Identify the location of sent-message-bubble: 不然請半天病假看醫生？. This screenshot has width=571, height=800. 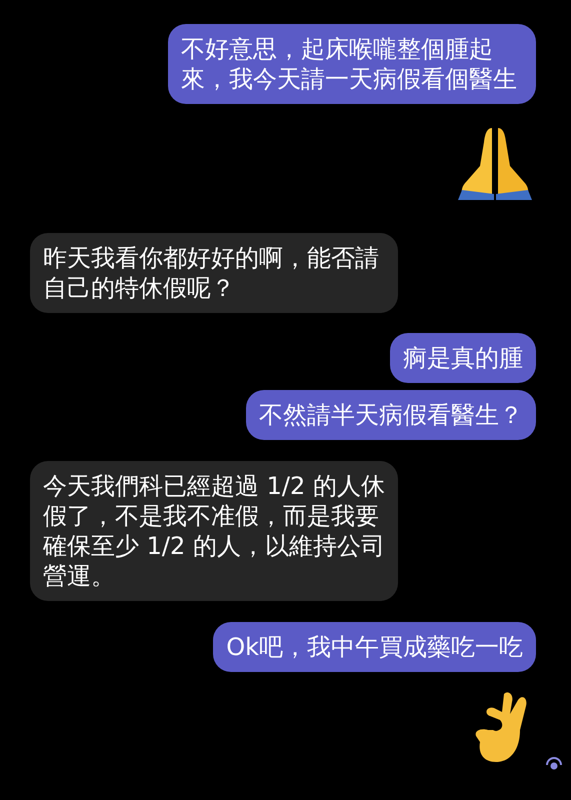
(391, 415).